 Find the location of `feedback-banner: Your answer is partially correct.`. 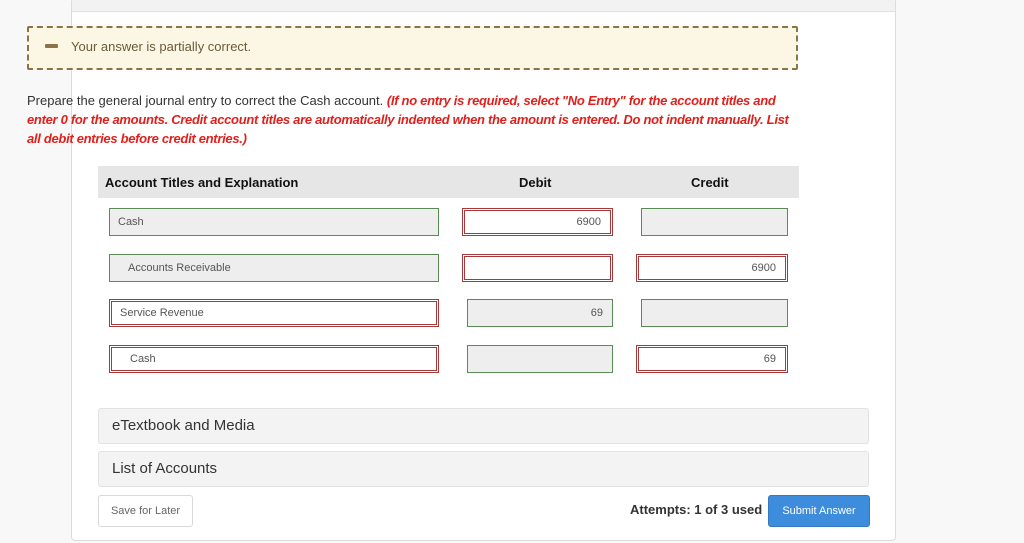

feedback-banner: Your answer is partially correct. is located at coordinates (412, 48).